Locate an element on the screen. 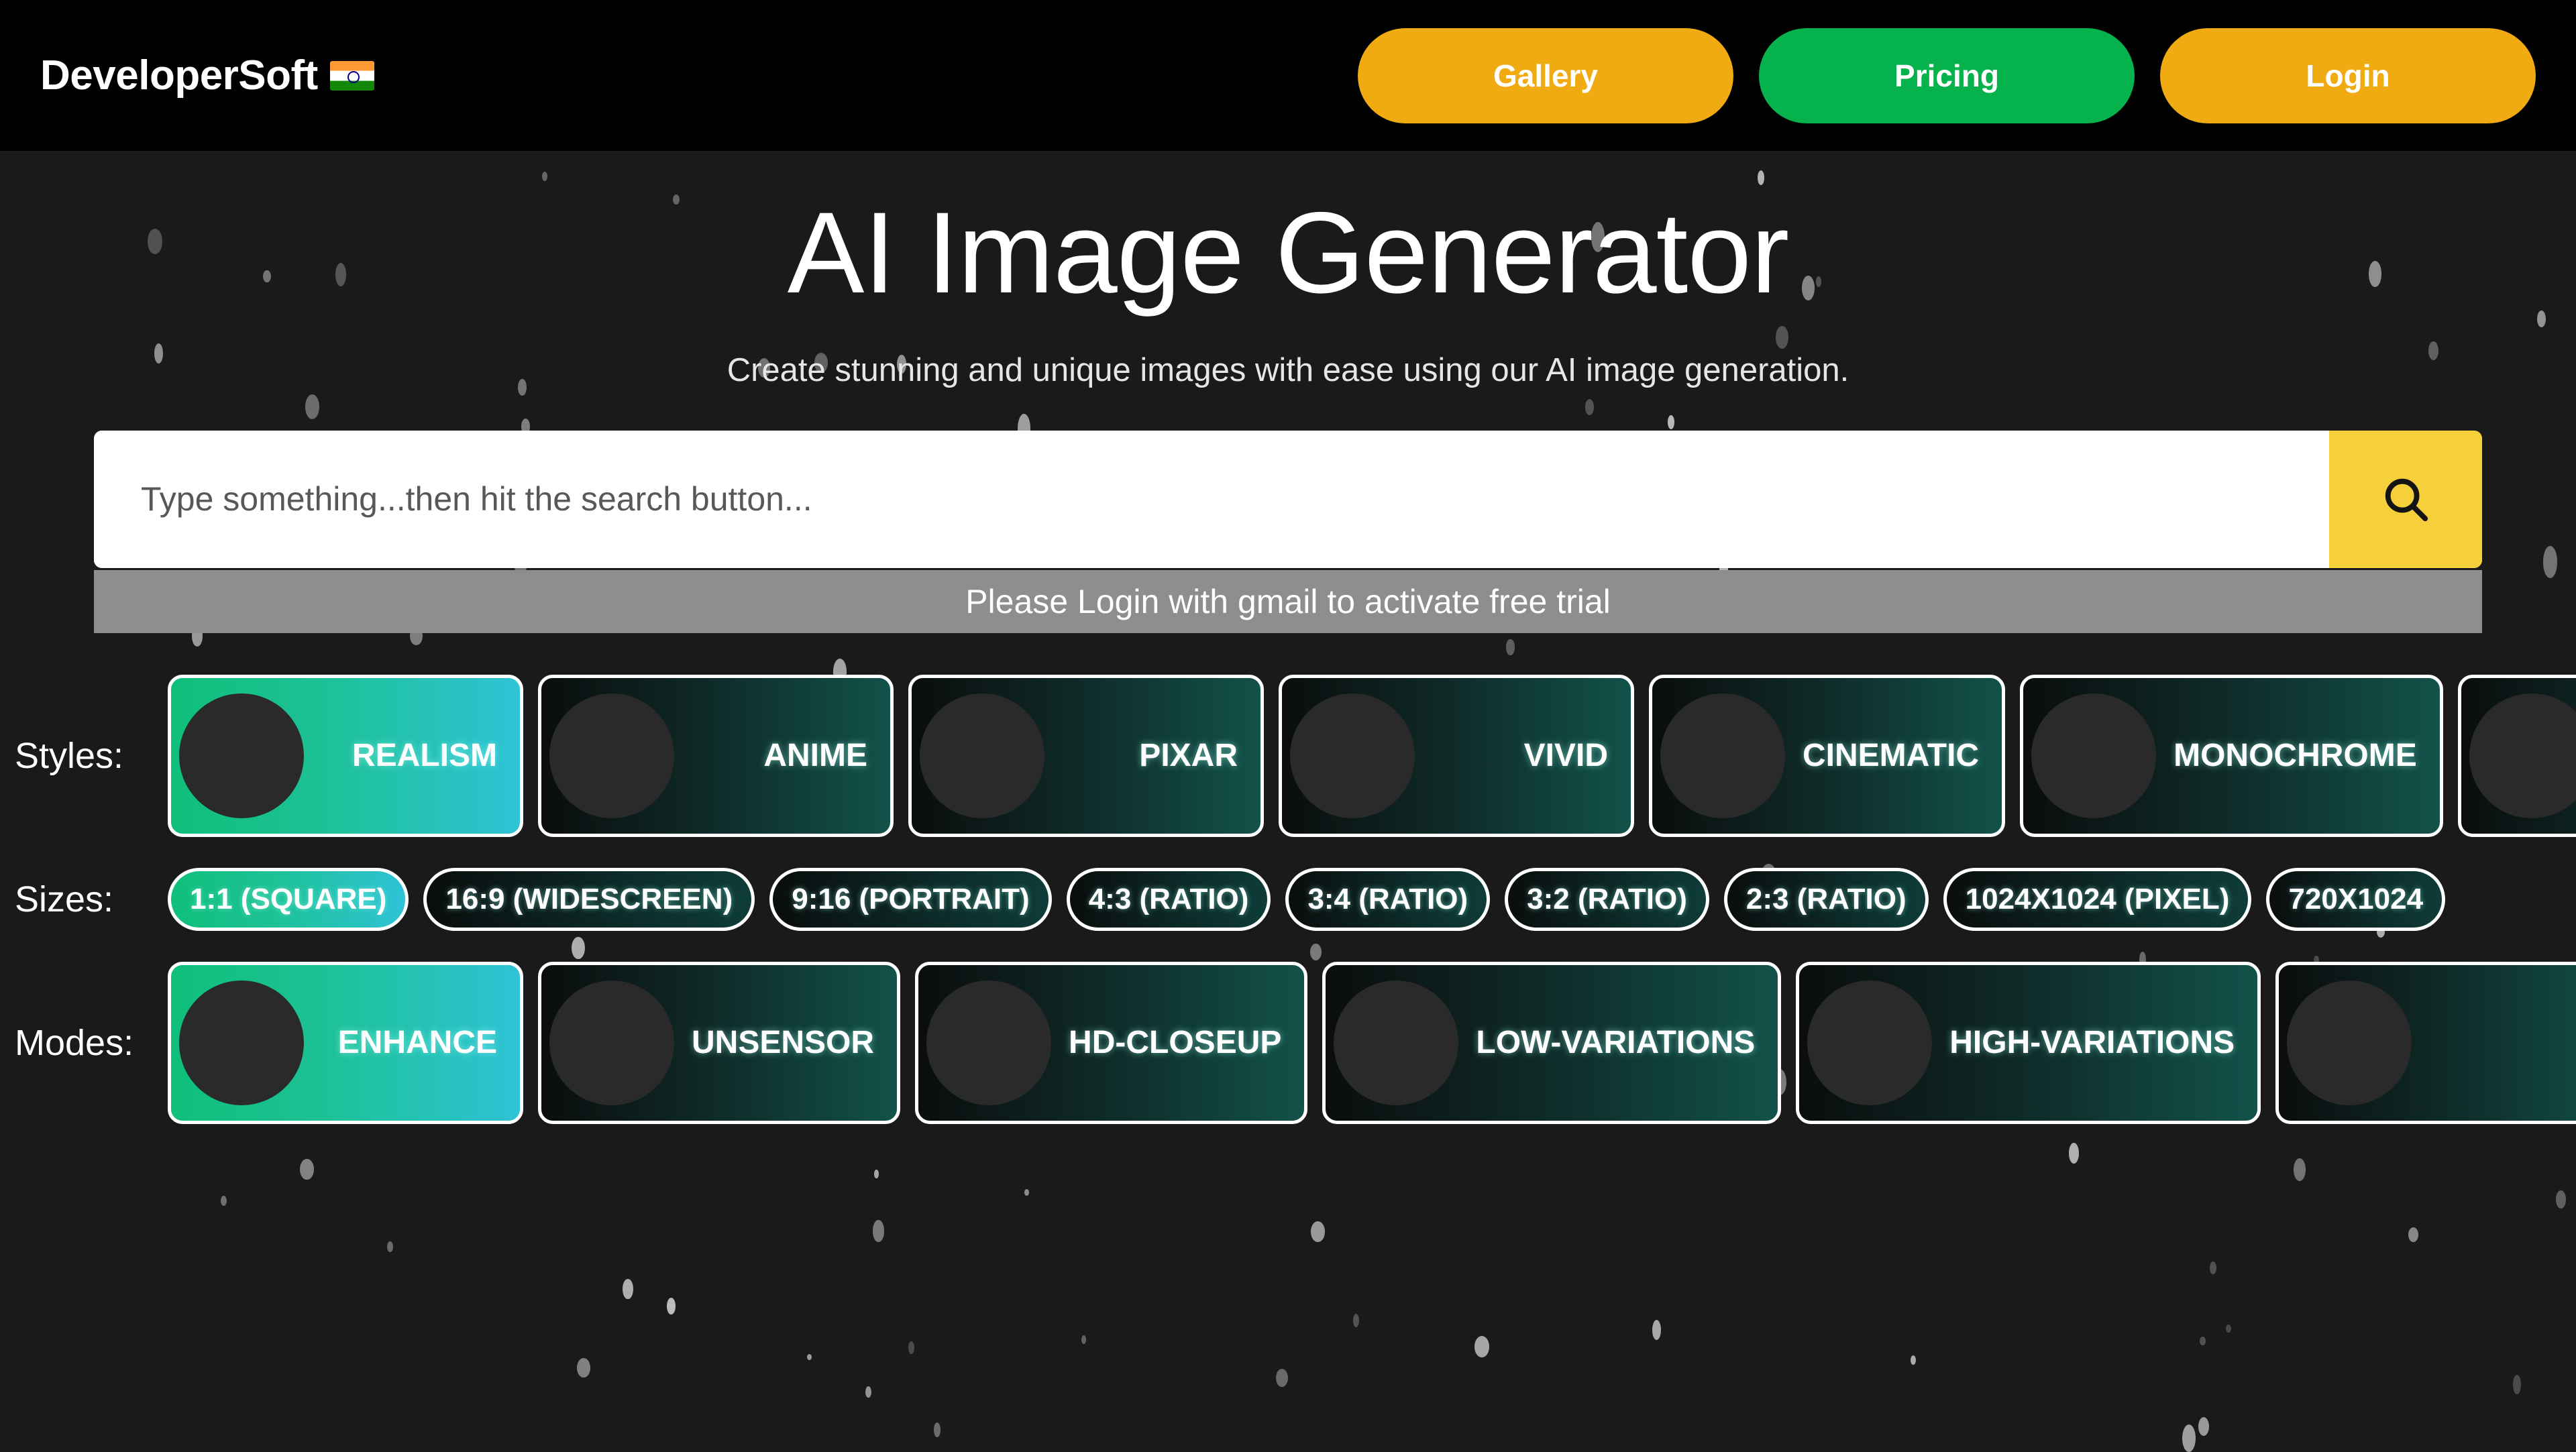  page-title: AI Image Generator is located at coordinates (1288, 252).